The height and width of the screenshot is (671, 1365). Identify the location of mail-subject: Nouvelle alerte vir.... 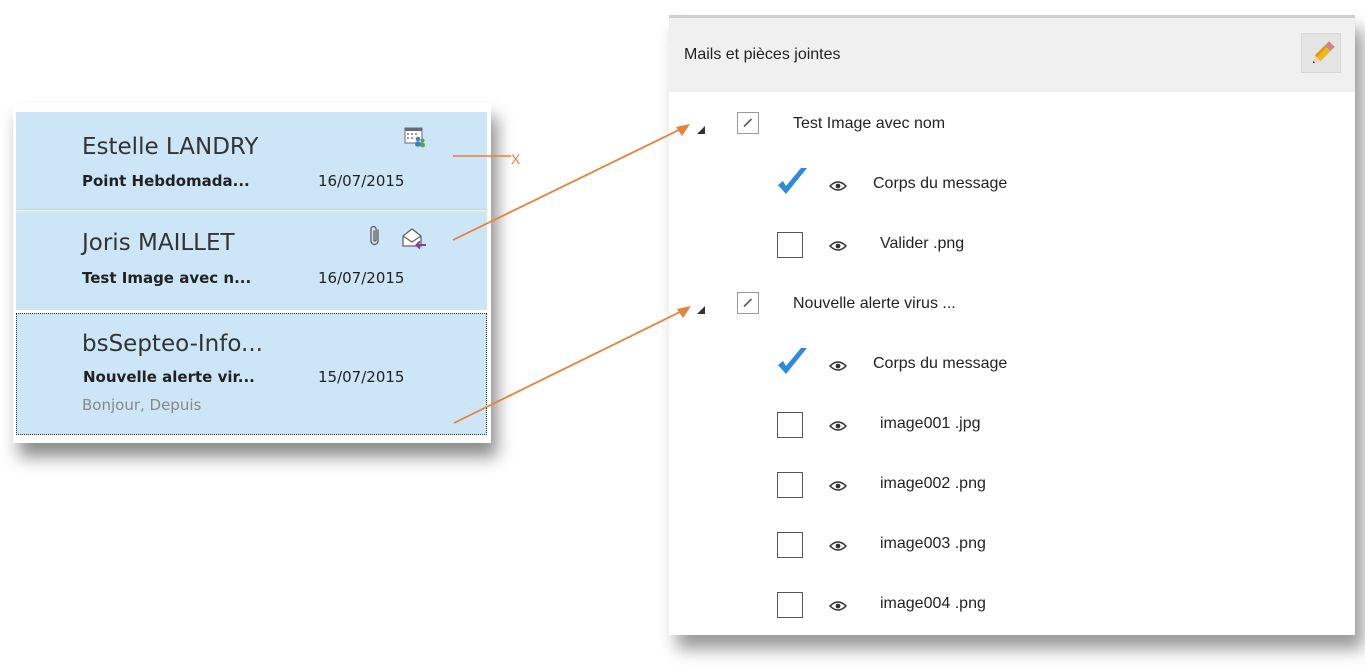
(169, 377).